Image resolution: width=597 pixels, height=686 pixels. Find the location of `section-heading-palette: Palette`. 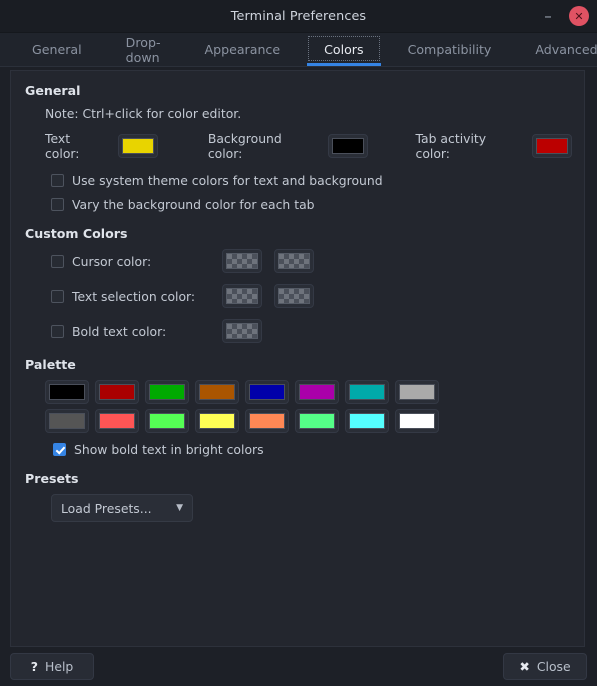

section-heading-palette: Palette is located at coordinates (50, 364).